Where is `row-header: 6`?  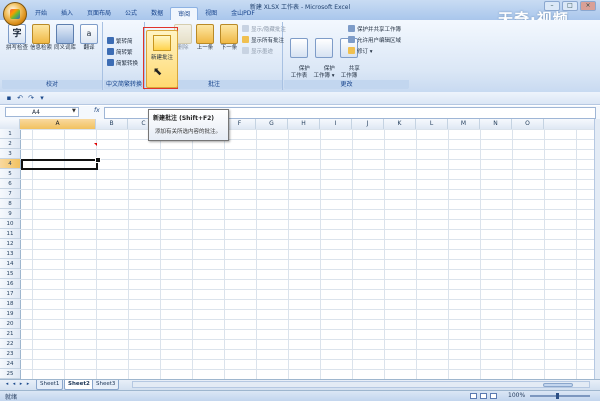 row-header: 6 is located at coordinates (10, 184).